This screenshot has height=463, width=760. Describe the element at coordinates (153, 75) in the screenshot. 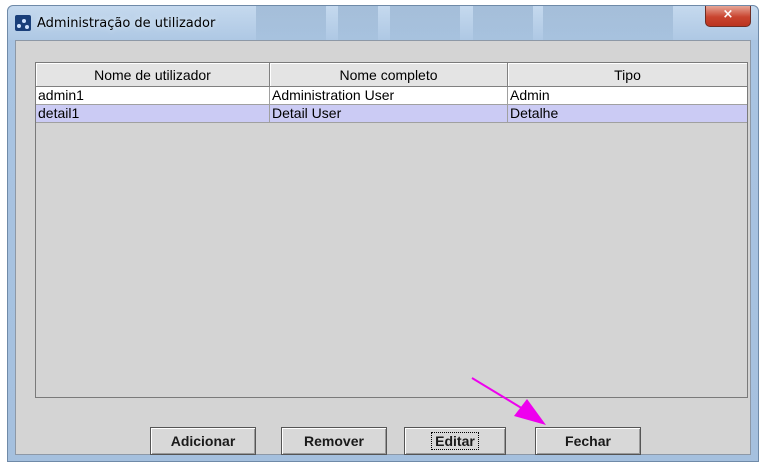

I see `column-header-username: Nome de utilizador` at that location.